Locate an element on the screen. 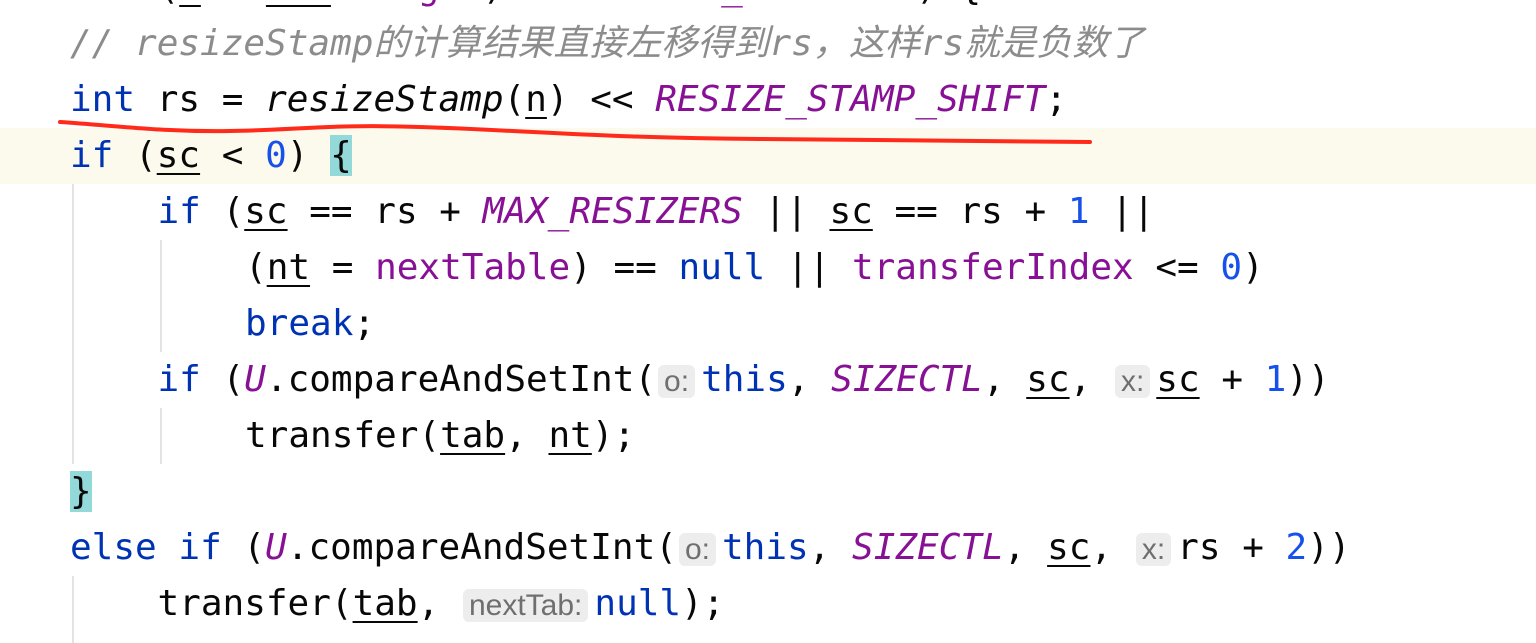 The height and width of the screenshot is (643, 1536). code-line: // resizeStamp的计算结果直接左移得到rs，这样rs就是负数了 is located at coordinates (768, 44).